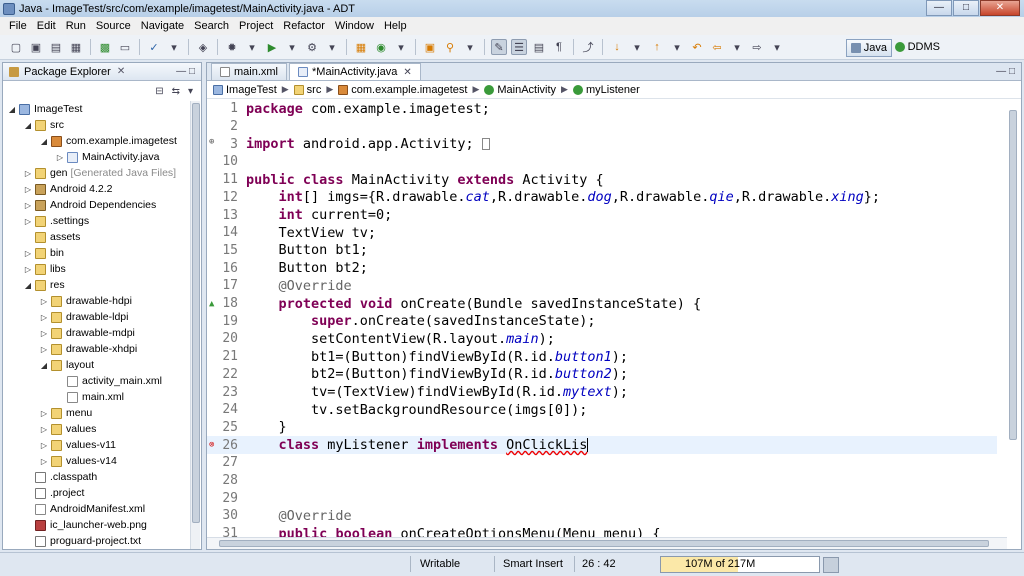 This screenshot has width=1024, height=576. I want to click on perspective-ddms: DDMS, so click(917, 47).